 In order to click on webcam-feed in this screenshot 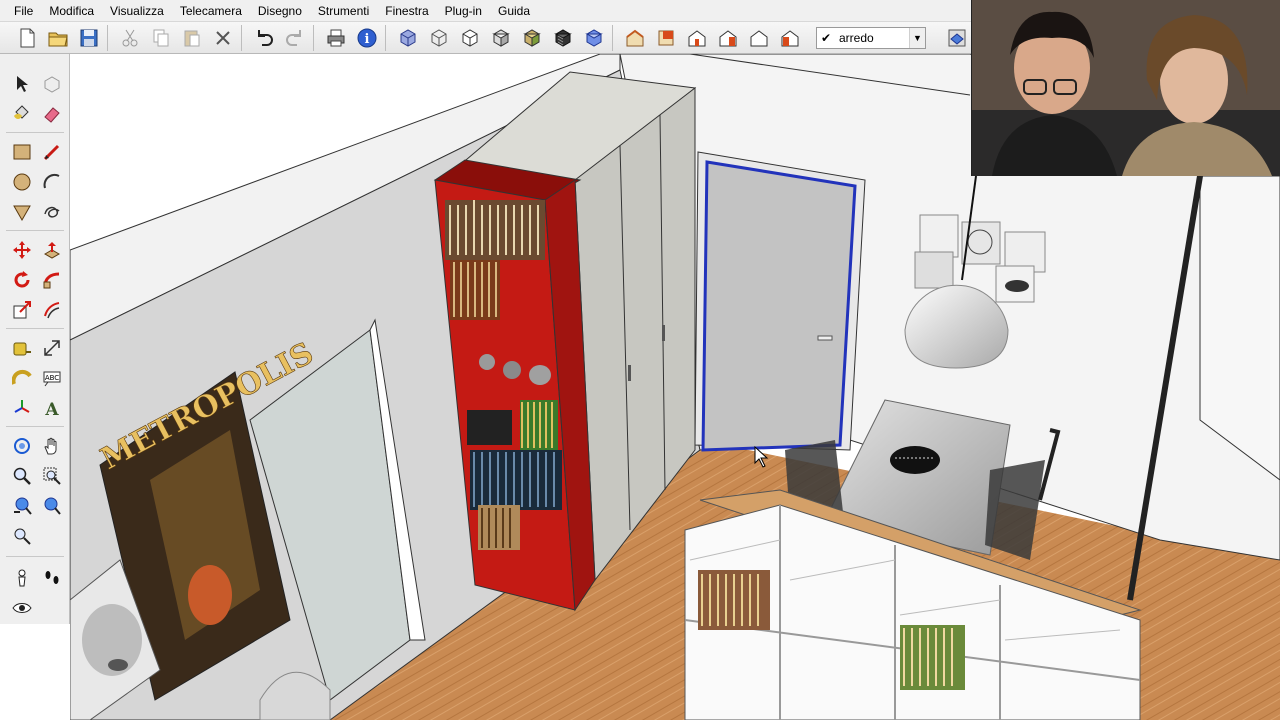, I will do `click(1126, 88)`.